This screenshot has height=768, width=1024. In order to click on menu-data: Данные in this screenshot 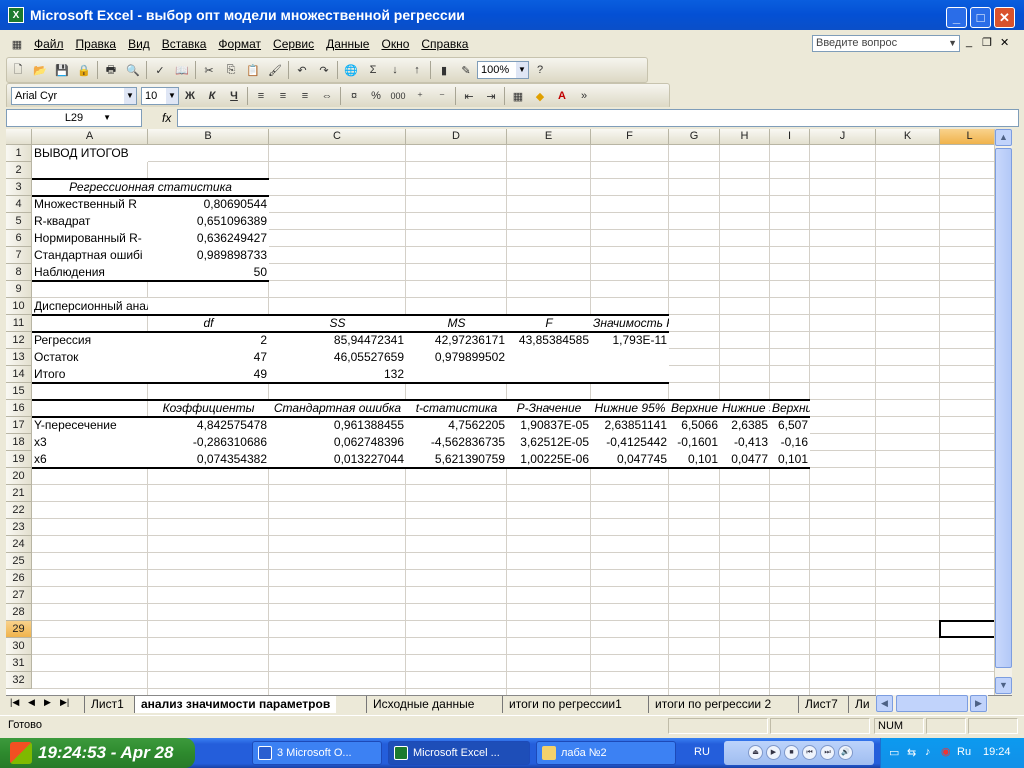, I will do `click(347, 44)`.